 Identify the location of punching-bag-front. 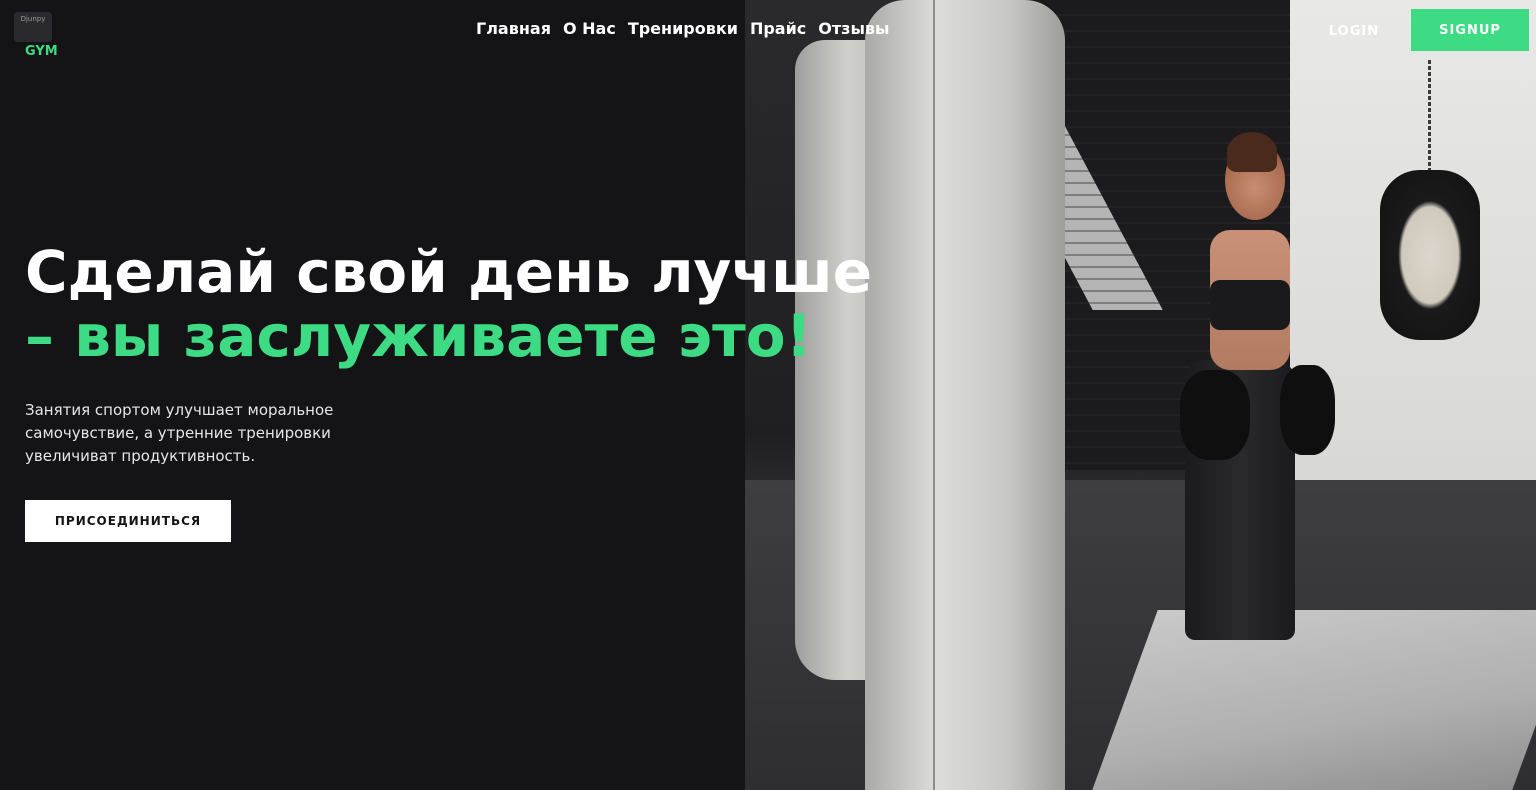
(965, 395).